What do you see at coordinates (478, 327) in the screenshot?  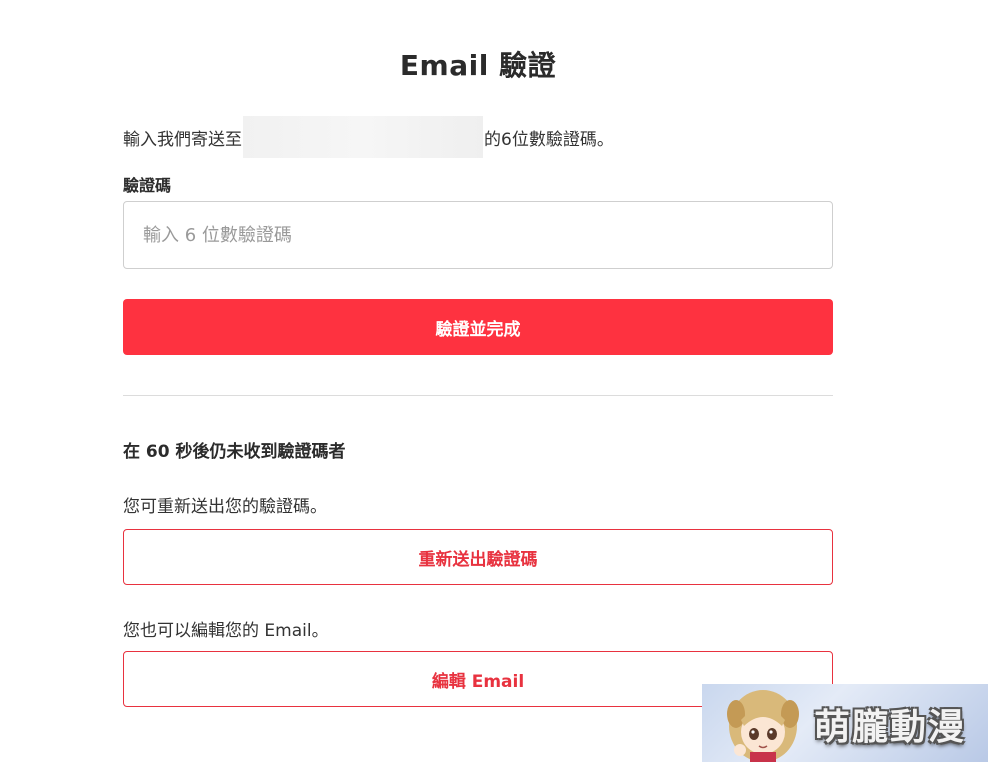 I see `verify-and-complete-button: 驗證並完成` at bounding box center [478, 327].